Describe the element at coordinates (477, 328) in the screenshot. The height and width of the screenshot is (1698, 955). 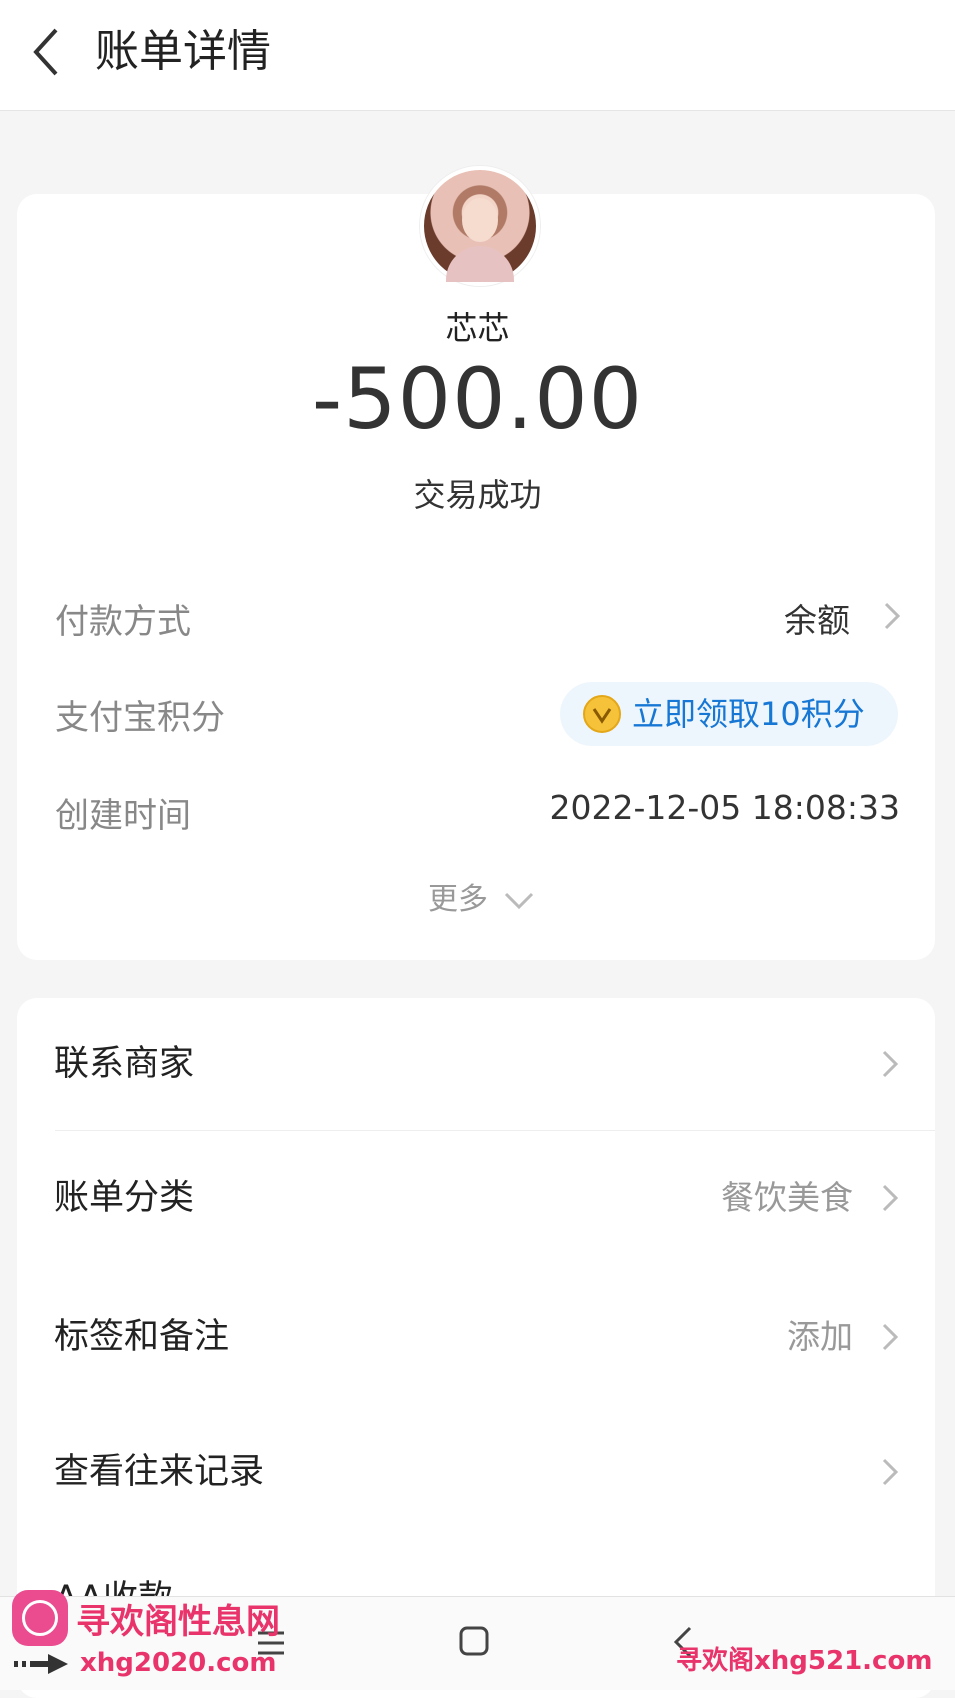
I see `merchant-name: 芯芯` at that location.